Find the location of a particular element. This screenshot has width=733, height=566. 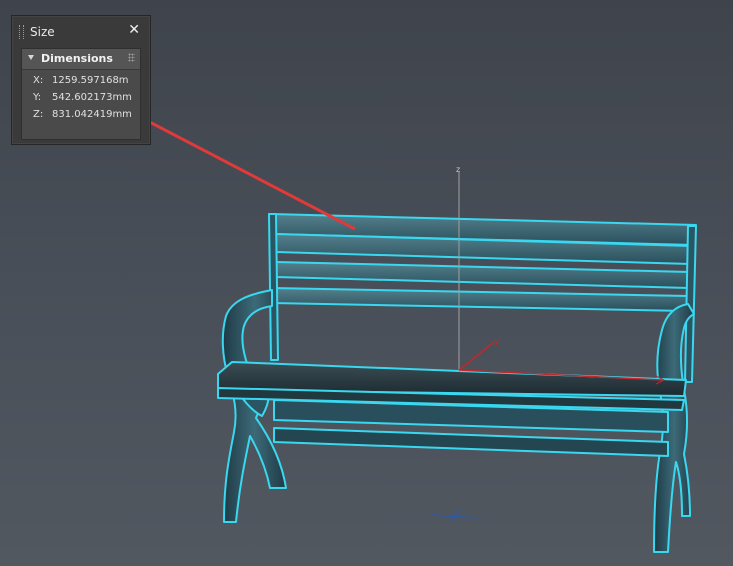

dimension-row-z: Z: 831.042419mm is located at coordinates (81, 115).